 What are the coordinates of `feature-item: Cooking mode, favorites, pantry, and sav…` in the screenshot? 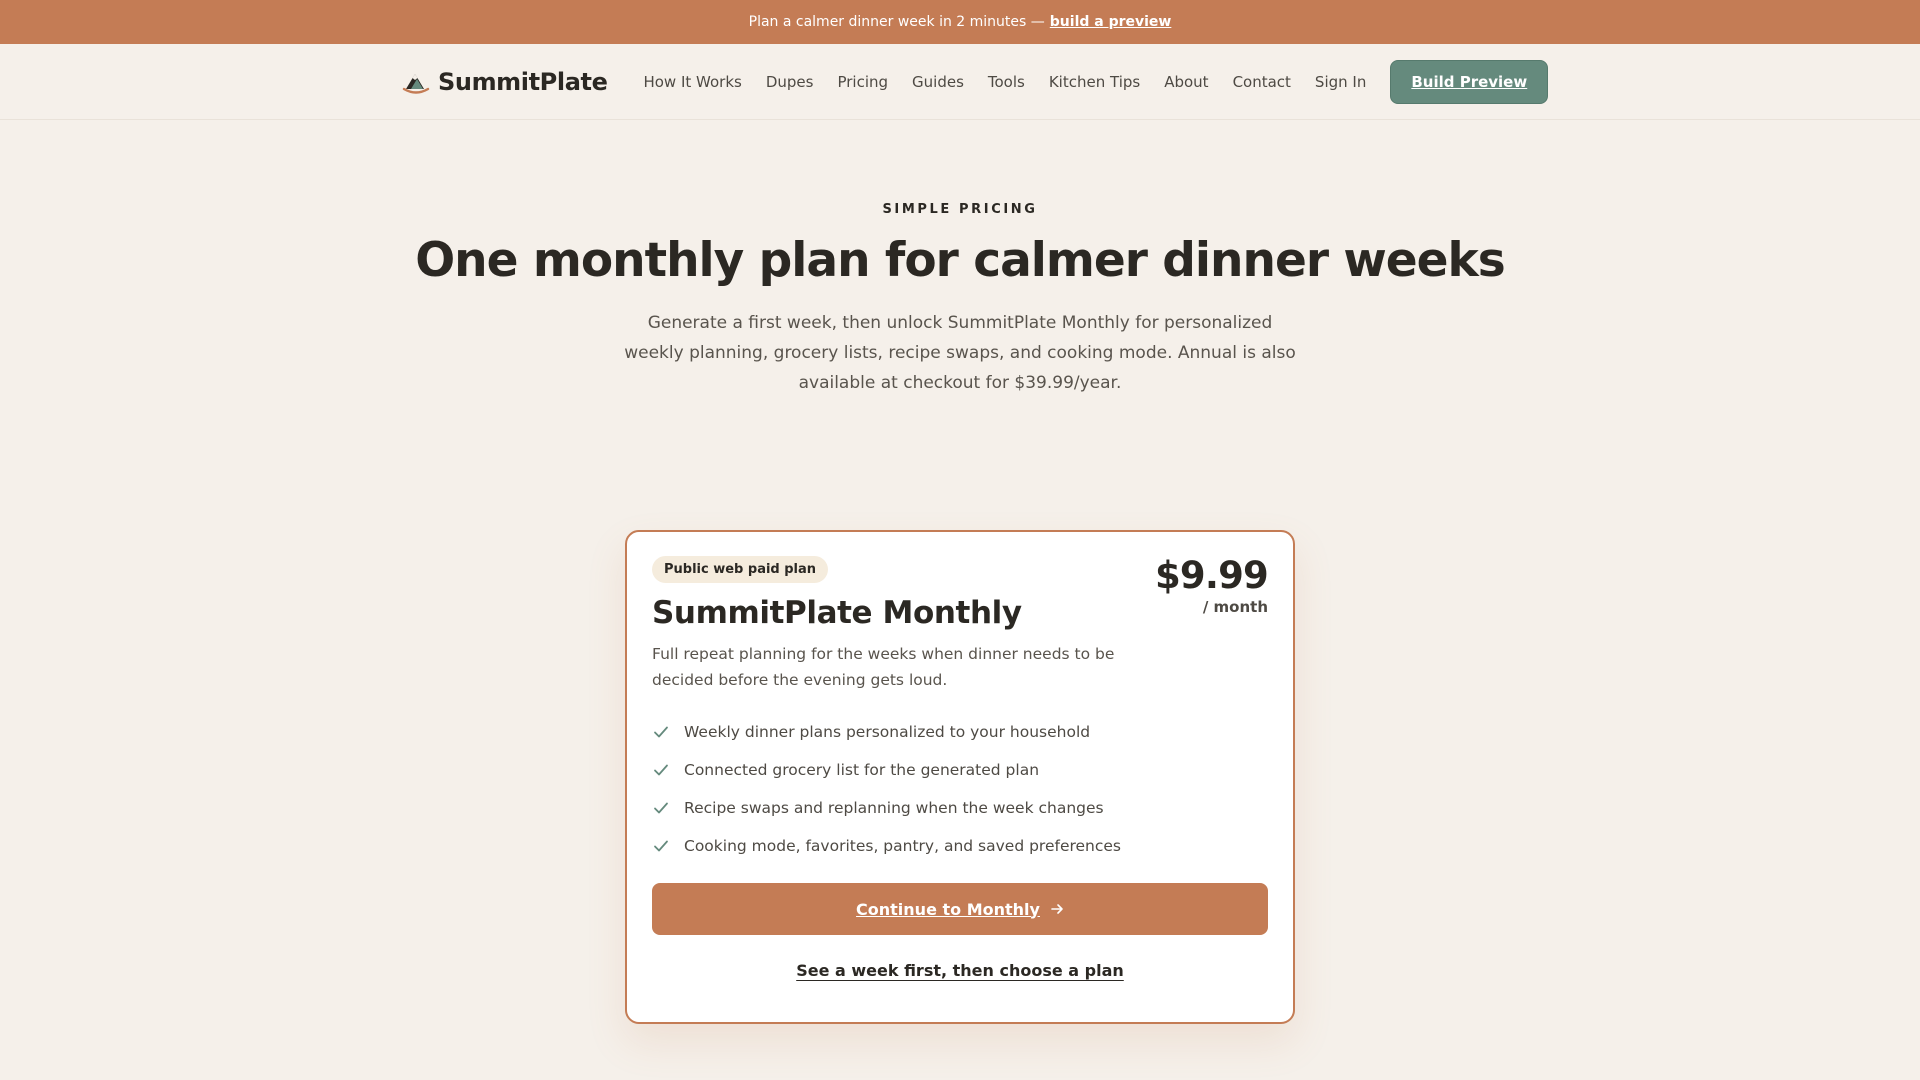 It's located at (960, 846).